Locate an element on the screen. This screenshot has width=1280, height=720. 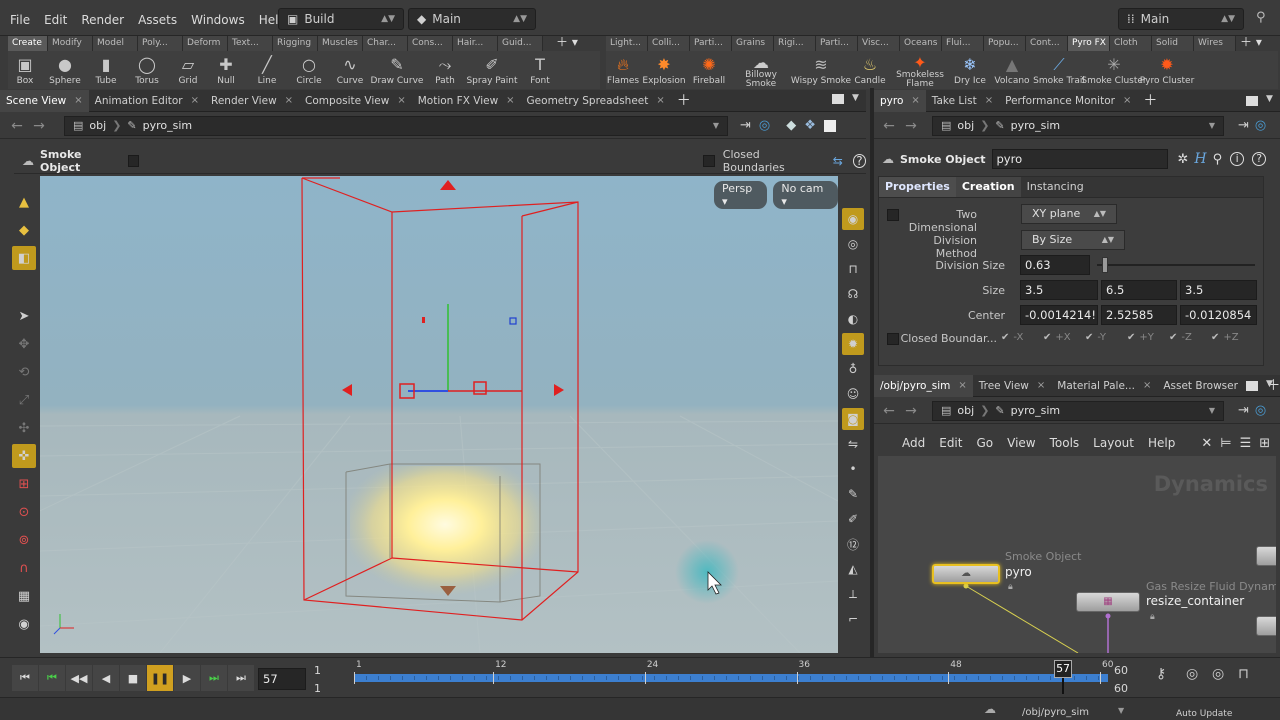
network-menu-help: Help is located at coordinates (1161, 443).